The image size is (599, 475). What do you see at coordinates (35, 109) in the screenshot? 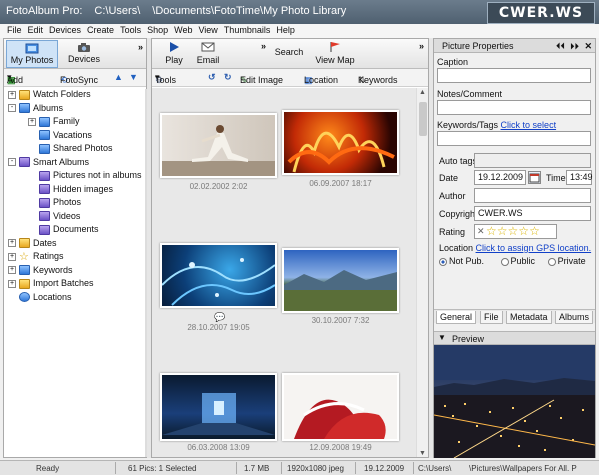
I see `tree-item-albums: - Albums` at bounding box center [35, 109].